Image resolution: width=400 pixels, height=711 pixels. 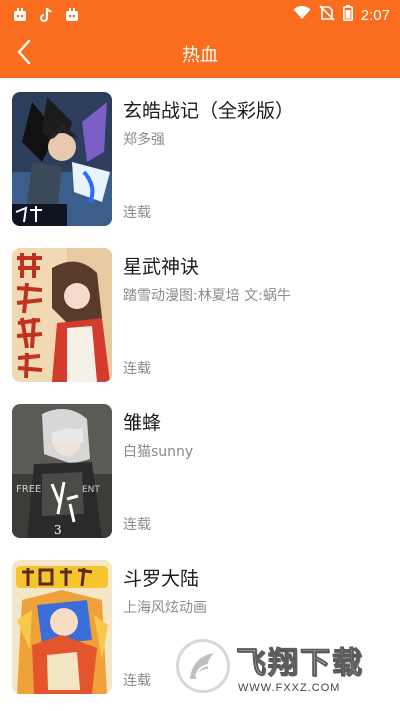 I want to click on svg-text: ENT, so click(x=91, y=490).